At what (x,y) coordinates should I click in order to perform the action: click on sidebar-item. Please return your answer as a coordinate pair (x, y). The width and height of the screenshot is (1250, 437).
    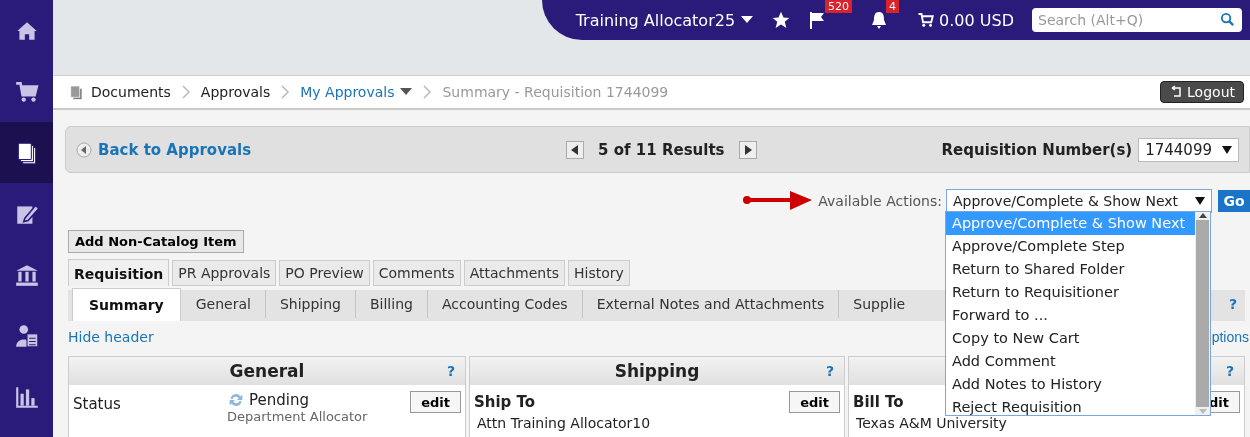
    Looking at the image, I should click on (26, 152).